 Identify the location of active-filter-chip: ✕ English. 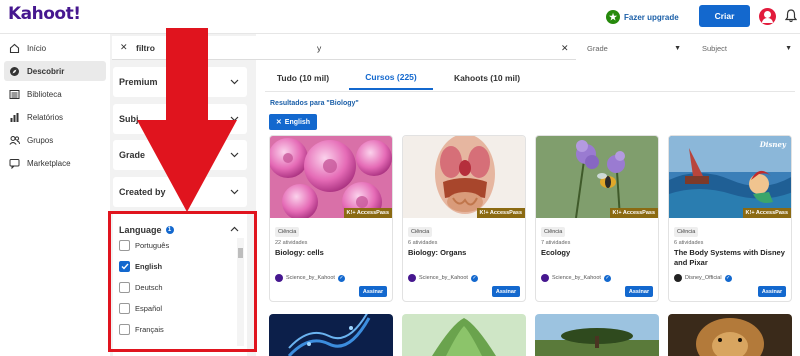
(293, 122).